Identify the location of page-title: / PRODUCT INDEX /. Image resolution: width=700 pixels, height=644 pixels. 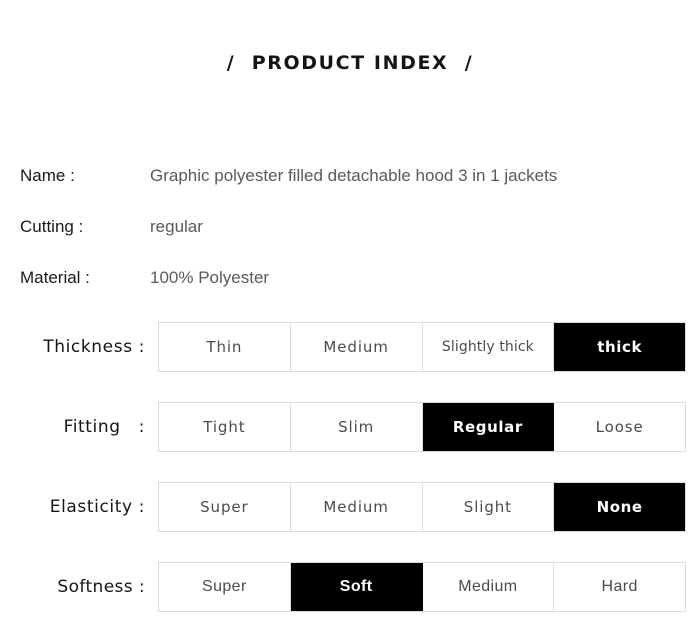
(350, 63).